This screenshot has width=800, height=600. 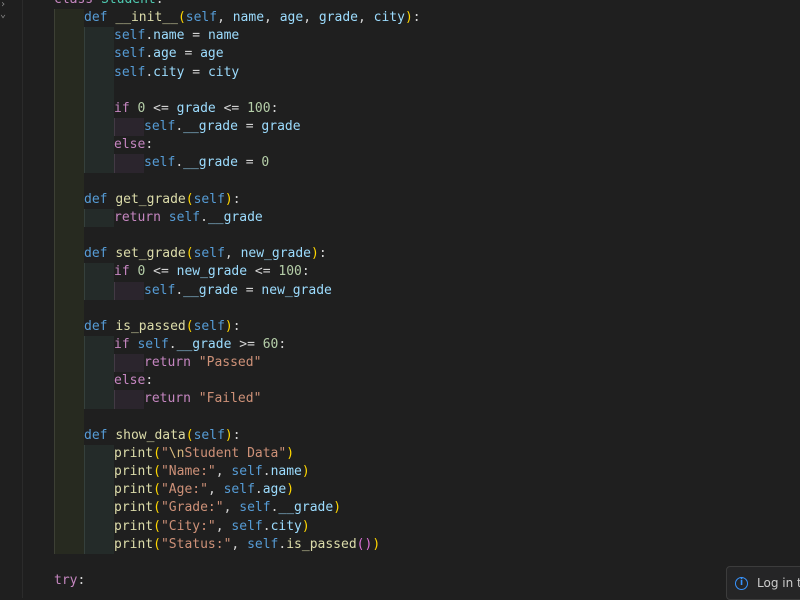 I want to click on login-notification-text: Log in to, so click(x=778, y=583).